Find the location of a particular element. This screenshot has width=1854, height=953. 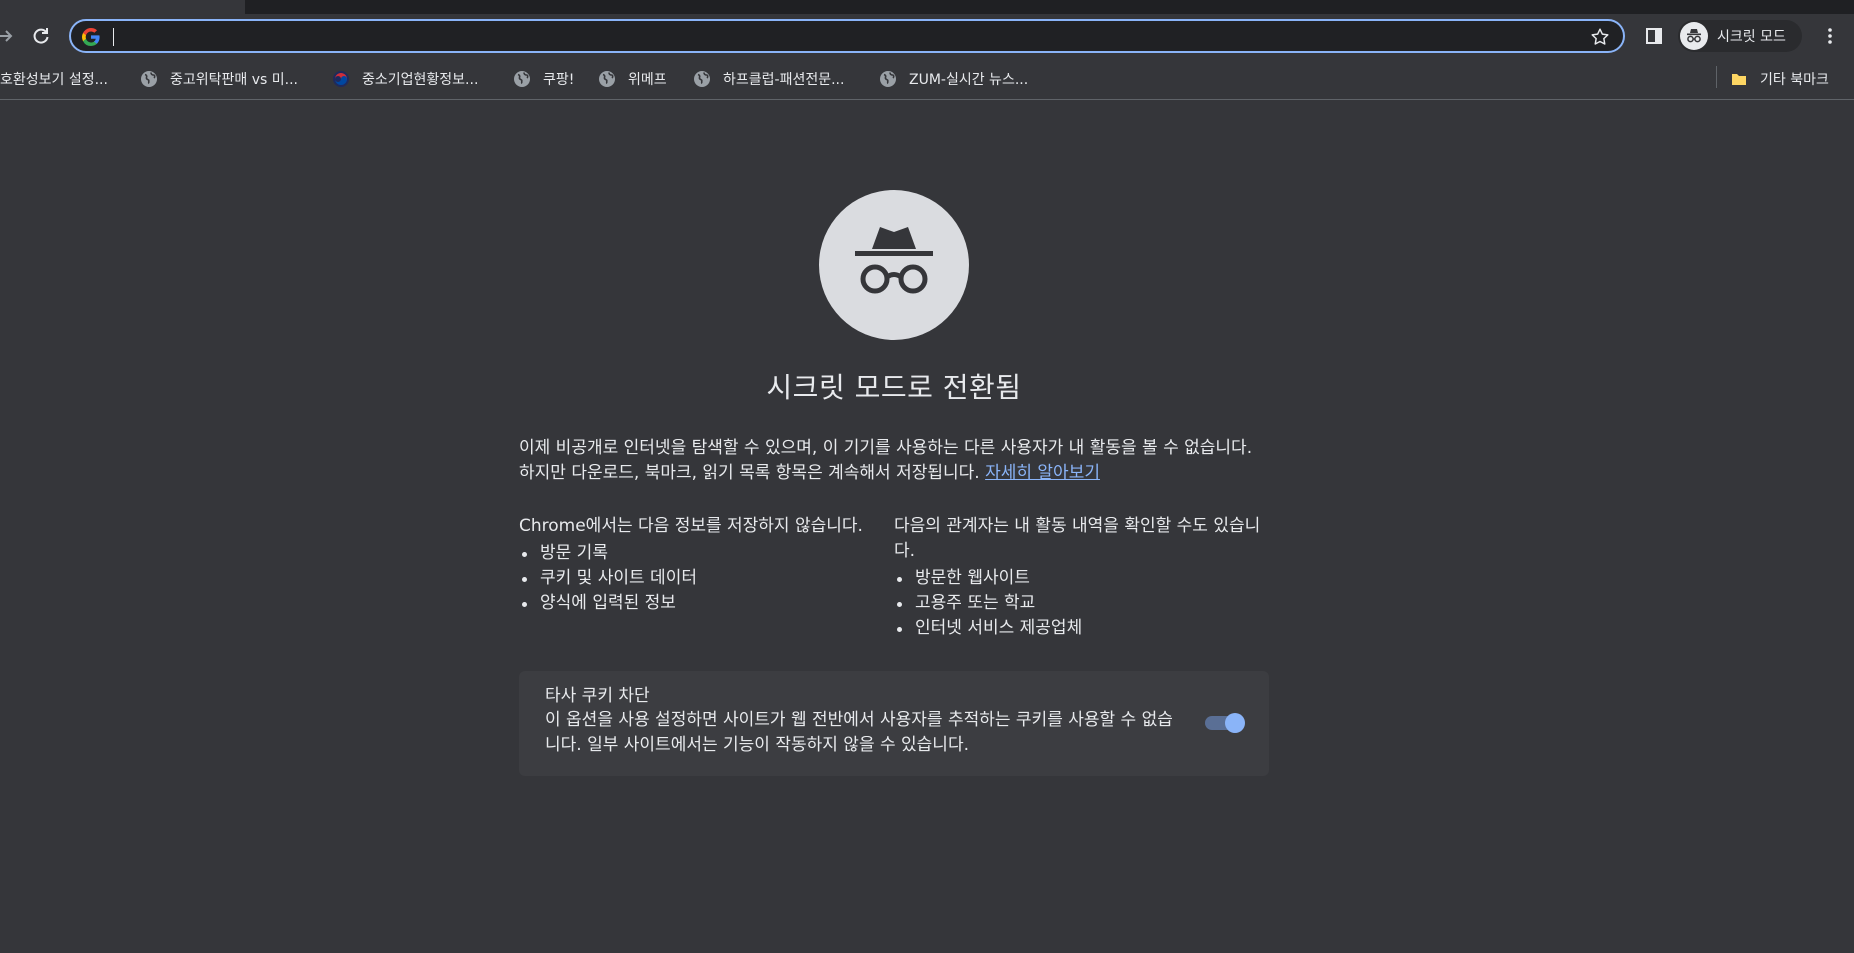

bookmark-label: 기타 북마크 is located at coordinates (1794, 80).